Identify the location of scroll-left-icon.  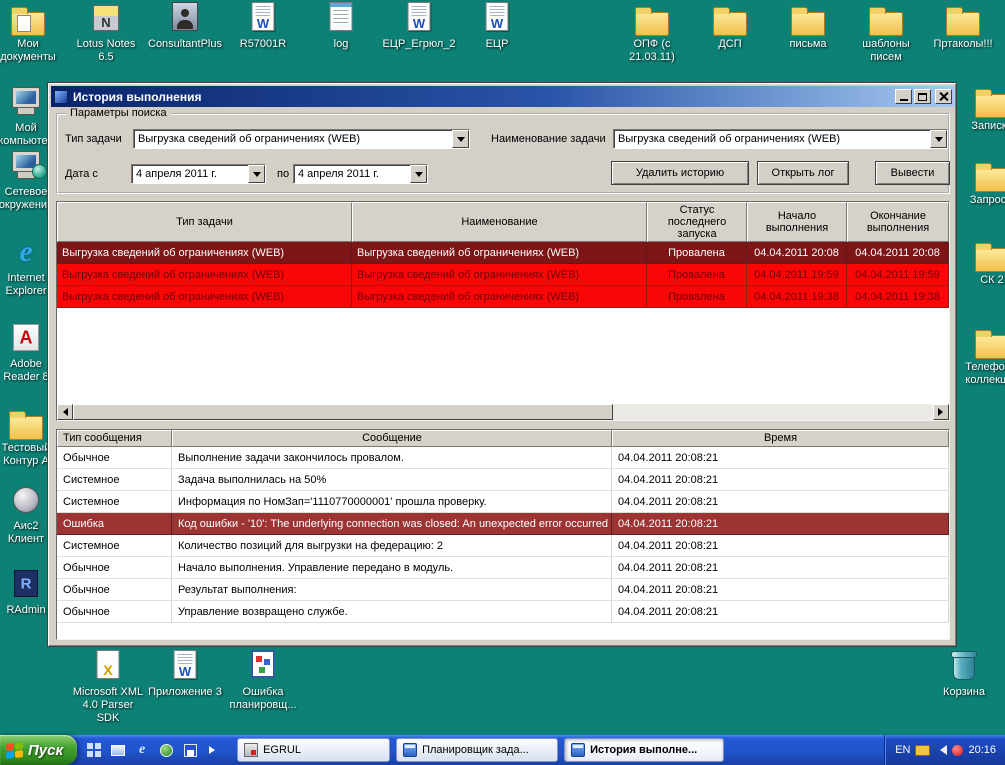
(65, 412).